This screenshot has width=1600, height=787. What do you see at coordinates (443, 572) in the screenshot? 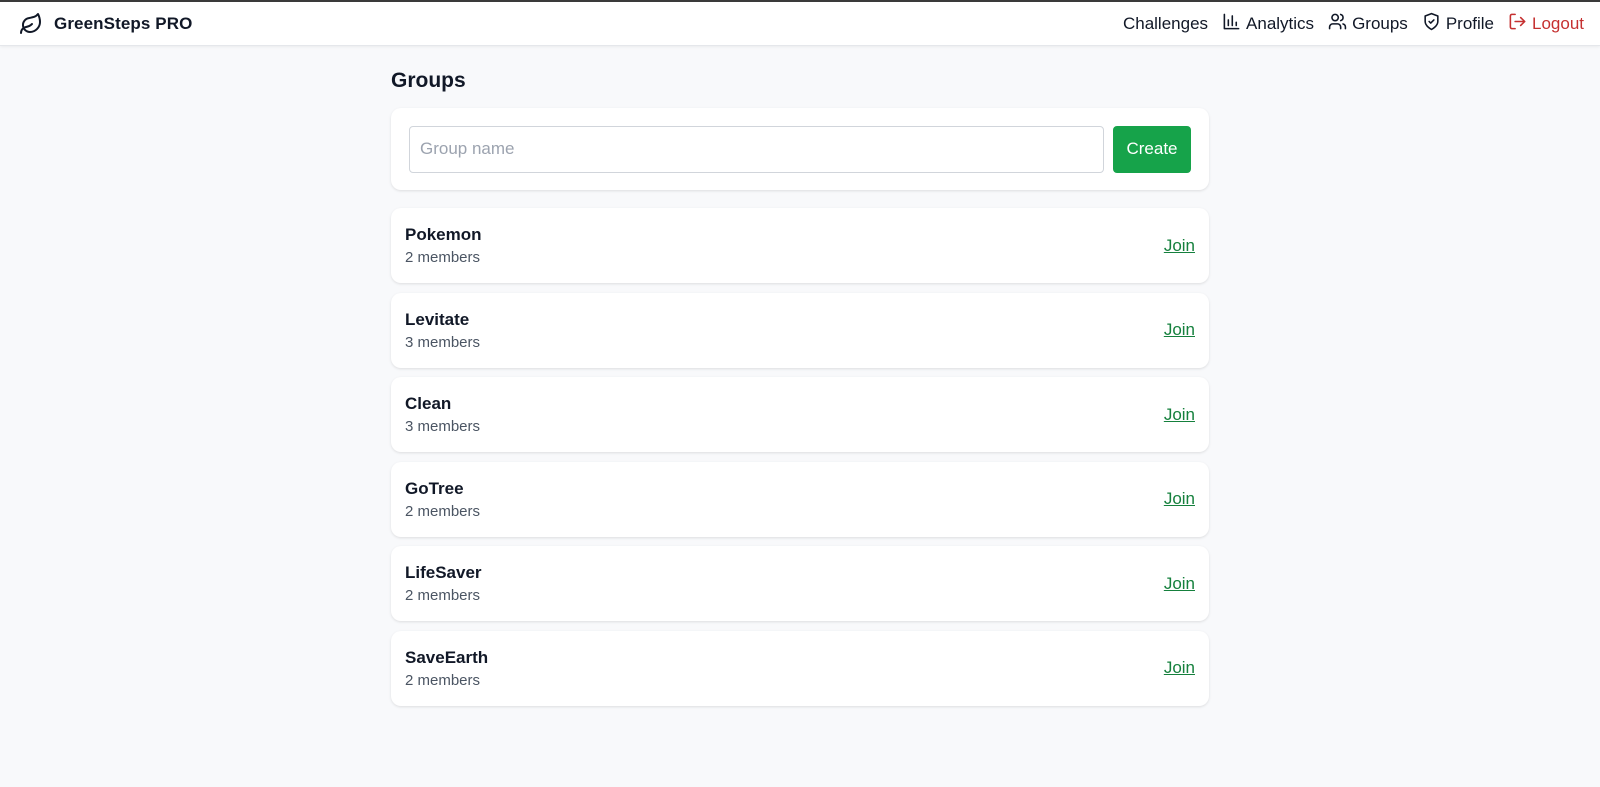
I see `group-name: LifeSaver` at bounding box center [443, 572].